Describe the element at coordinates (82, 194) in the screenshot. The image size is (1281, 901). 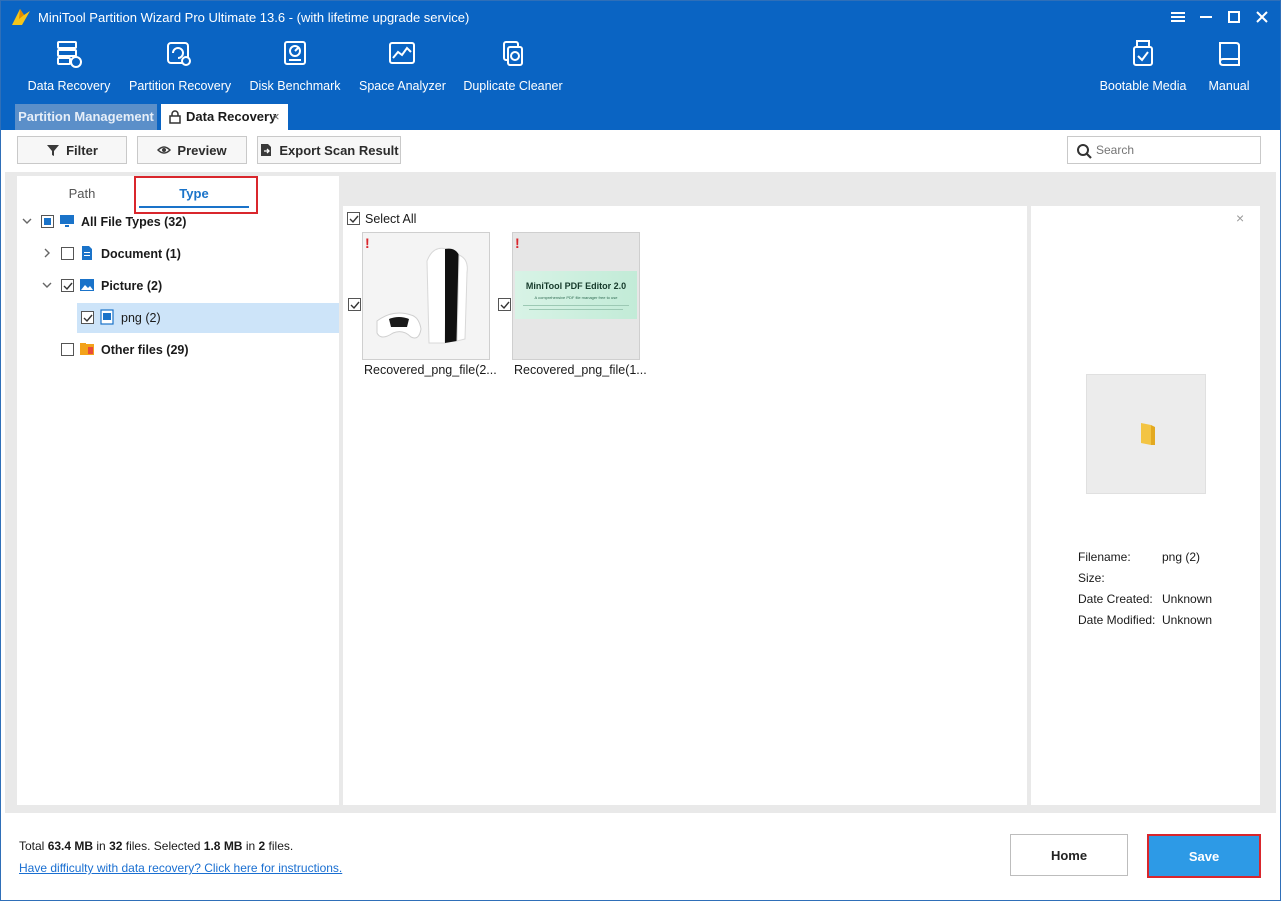
I see `tab-path: Path` at that location.